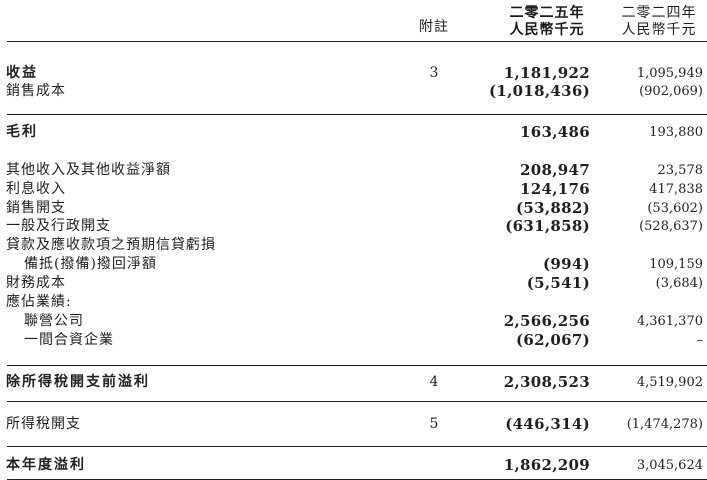 Image resolution: width=707 pixels, height=480 pixels. What do you see at coordinates (676, 132) in the screenshot?
I see `value-2024: 193,880` at bounding box center [676, 132].